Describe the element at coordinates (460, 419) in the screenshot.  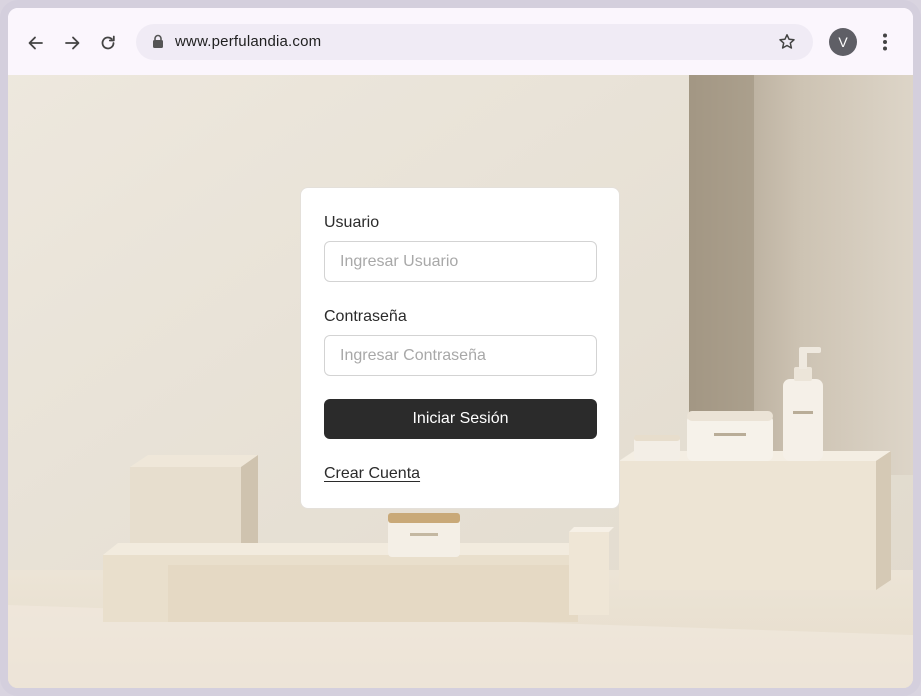
I see `login-button: Iniciar Sesión` at that location.